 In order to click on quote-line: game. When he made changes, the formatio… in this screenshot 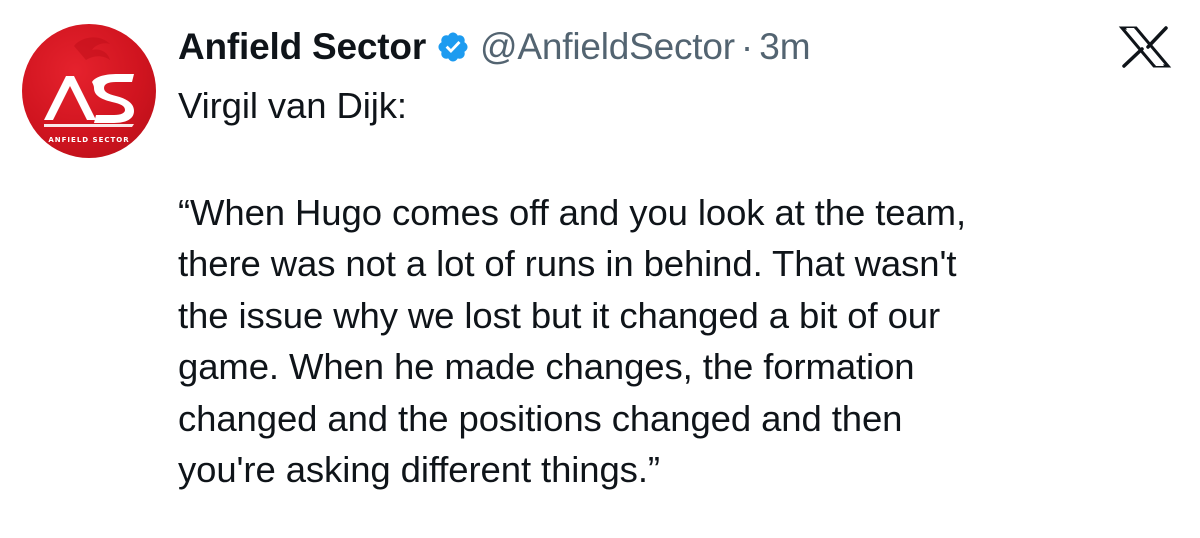, I will do `click(546, 366)`.